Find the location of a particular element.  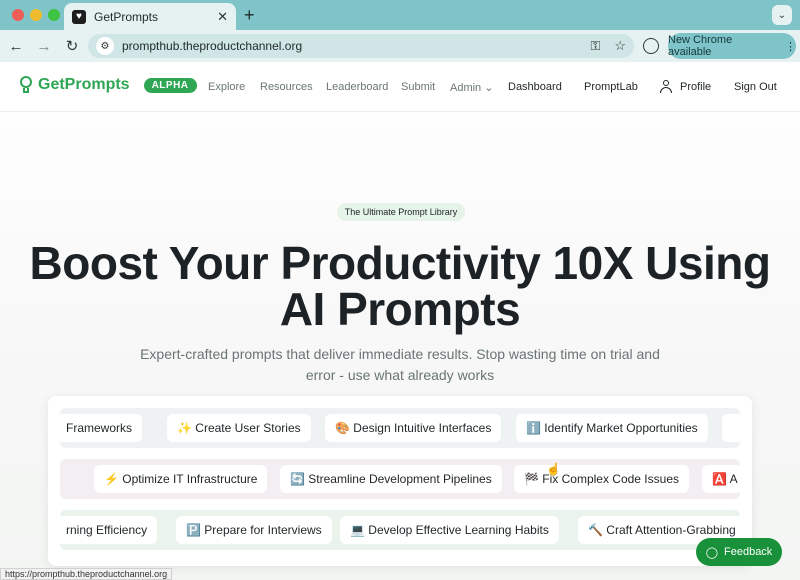

more-menu-icon: ⋮ is located at coordinates (790, 46).